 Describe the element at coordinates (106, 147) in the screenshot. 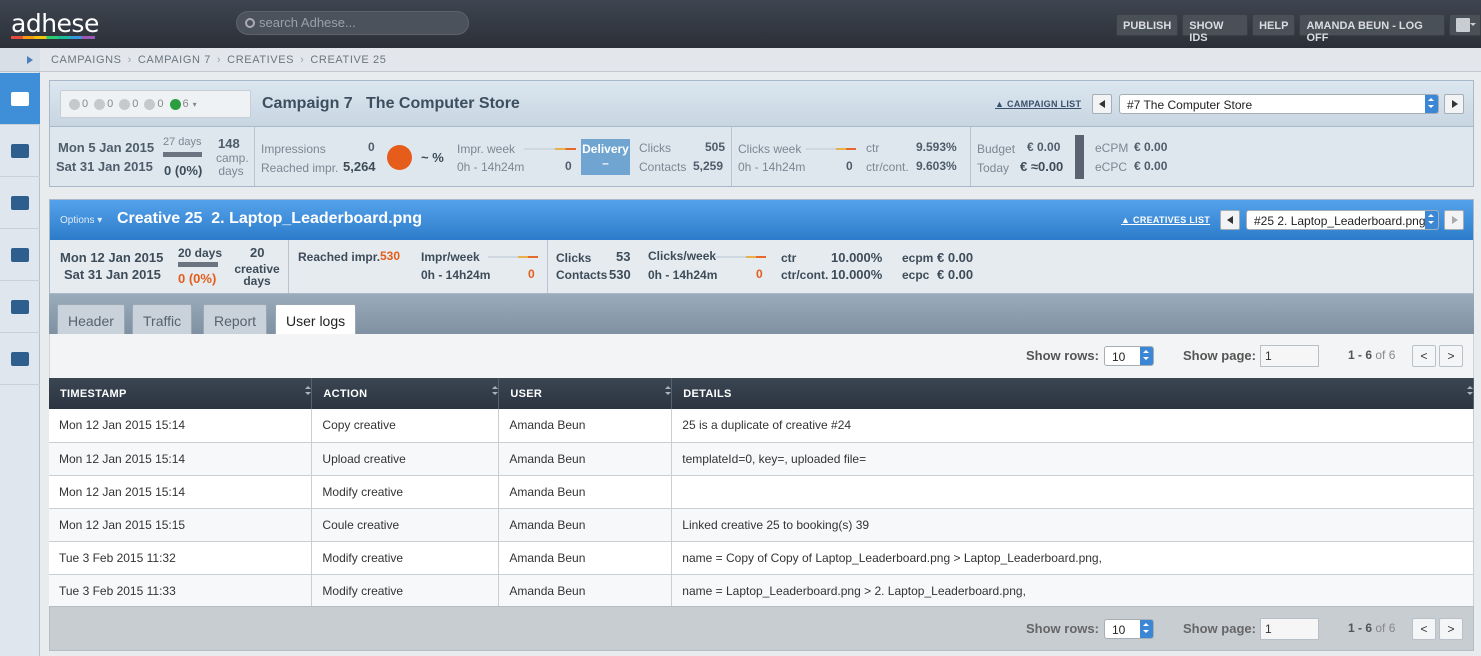

I see `campaign-start-date: Mon 5 Jan 2015` at that location.